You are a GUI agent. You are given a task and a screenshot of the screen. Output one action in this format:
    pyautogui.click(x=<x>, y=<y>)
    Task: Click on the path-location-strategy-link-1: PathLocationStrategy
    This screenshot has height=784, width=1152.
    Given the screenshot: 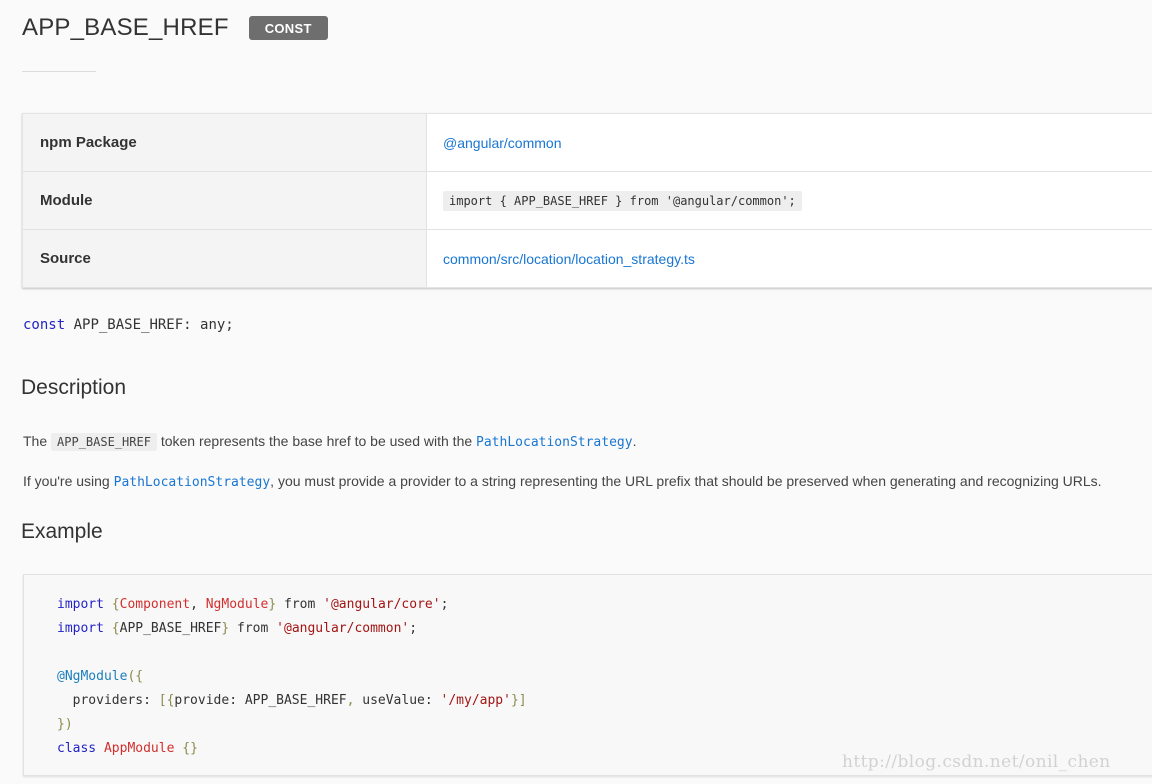 What is the action you would take?
    pyautogui.click(x=554, y=442)
    